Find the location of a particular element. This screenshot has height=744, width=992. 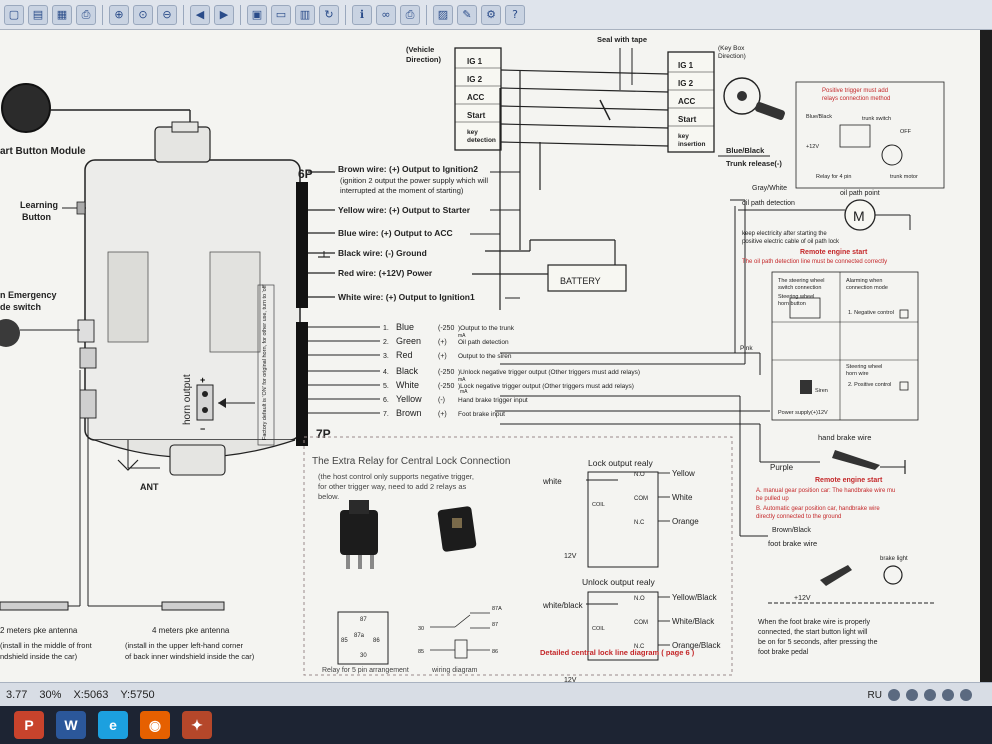

relay-input-label: white/black is located at coordinates (563, 605).